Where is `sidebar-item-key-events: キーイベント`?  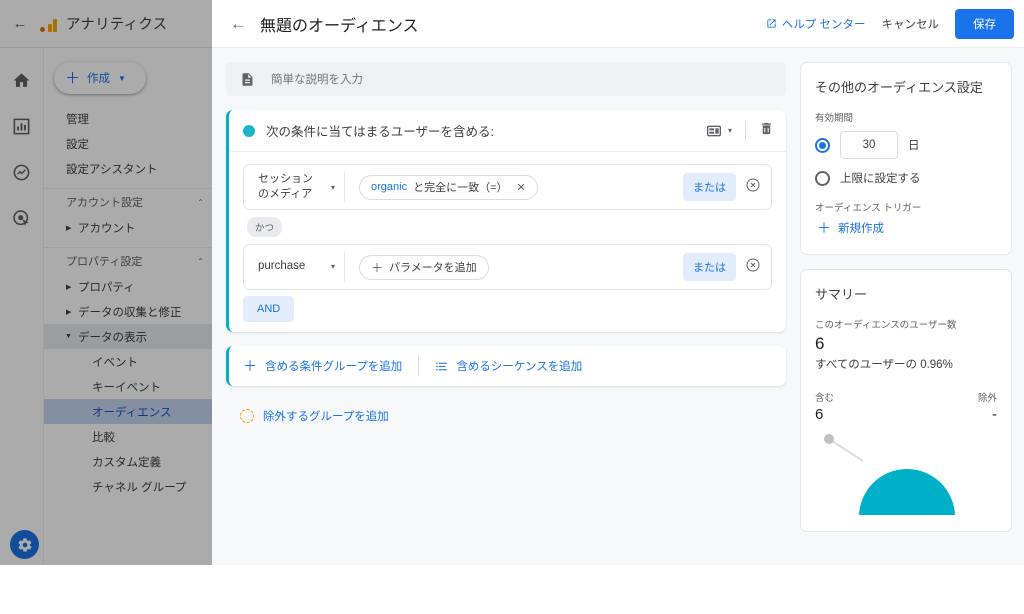 sidebar-item-key-events: キーイベント is located at coordinates (128, 386).